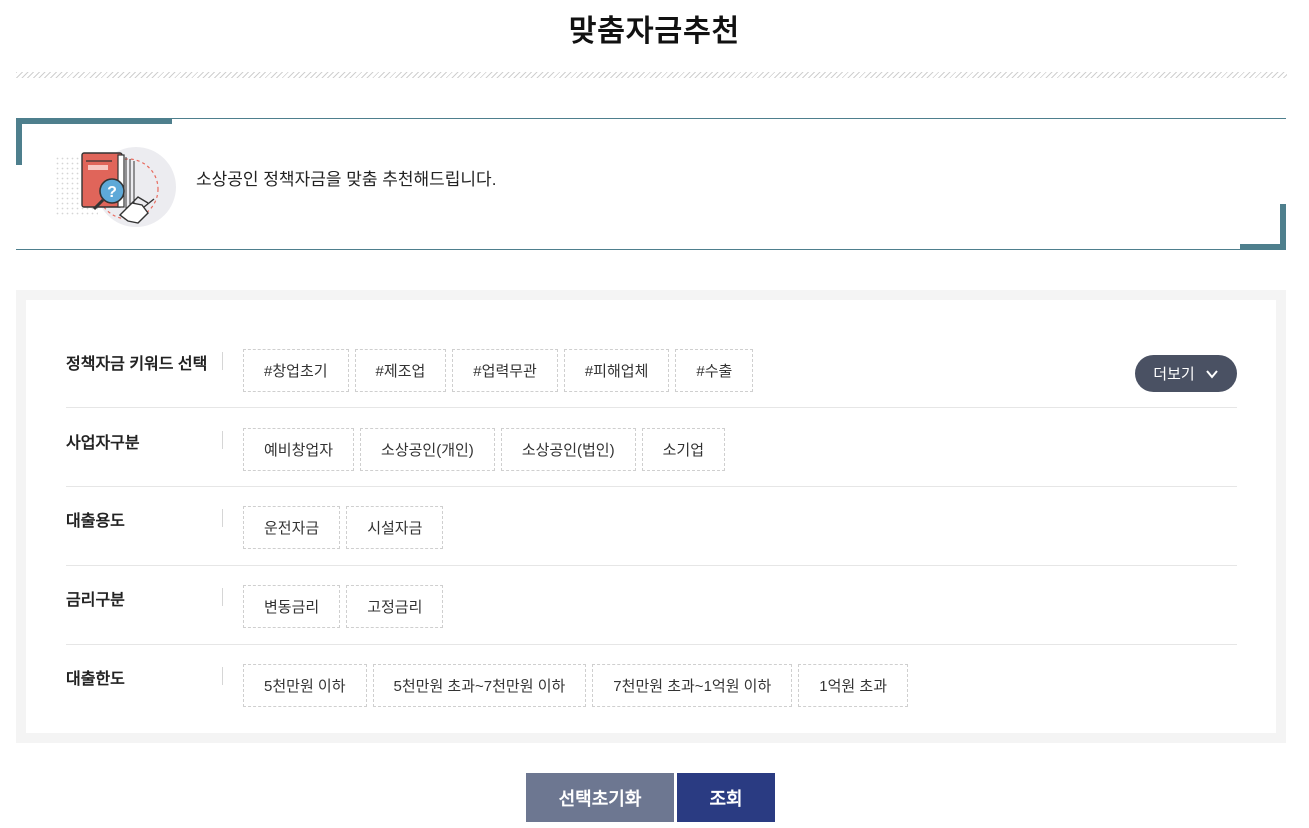 The height and width of the screenshot is (828, 1309). Describe the element at coordinates (683, 449) in the screenshot. I see `business-type-chip: 소기업` at that location.